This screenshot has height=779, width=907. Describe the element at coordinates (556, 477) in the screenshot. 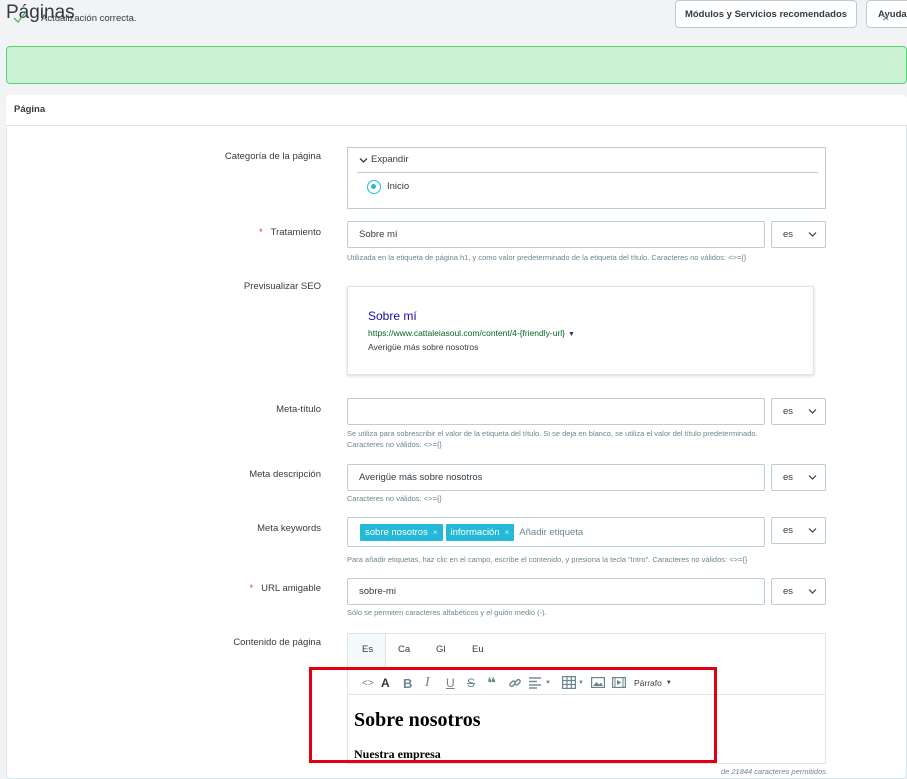

I see `meta-description-input: Averigüe más sobre nosotros` at that location.